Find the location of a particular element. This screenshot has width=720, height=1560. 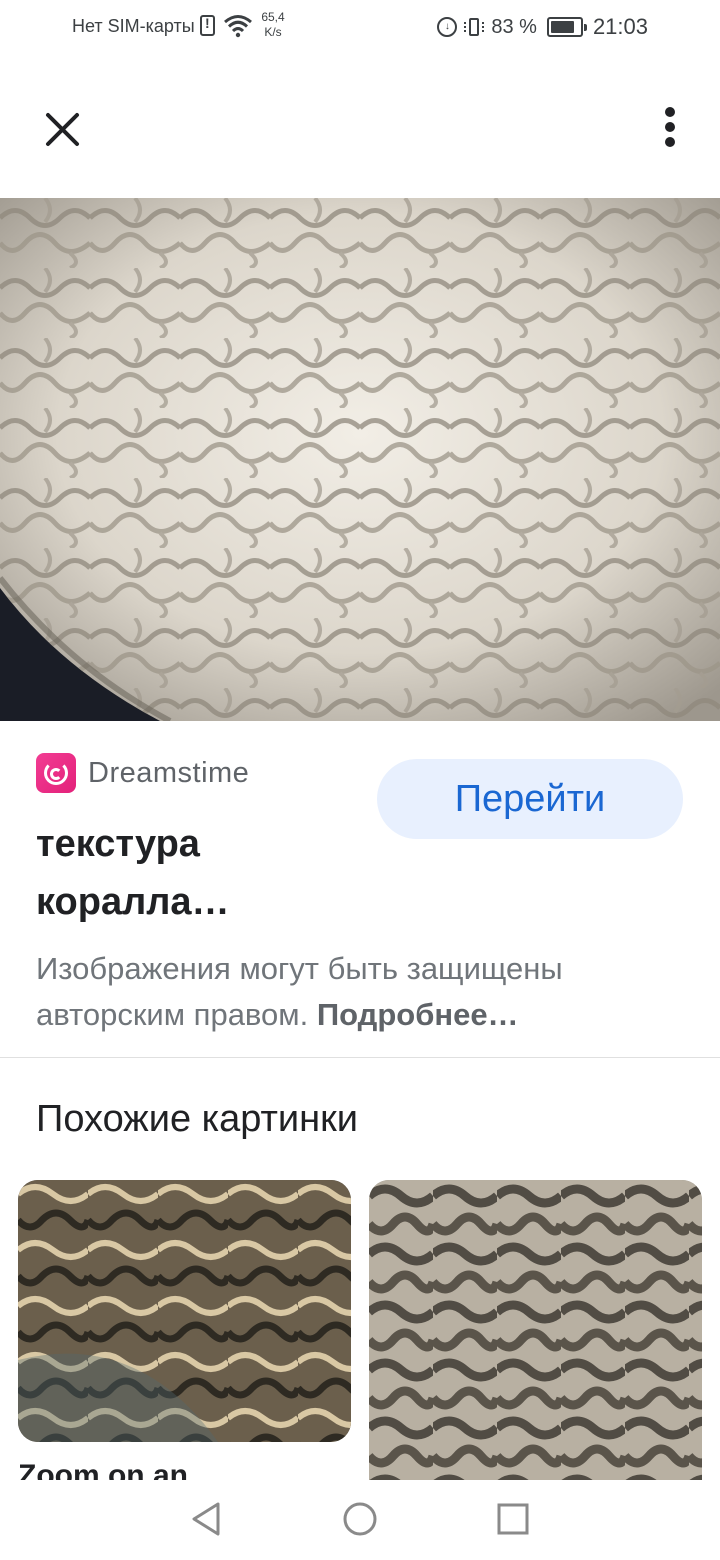

system-nav-bar is located at coordinates (360, 1520).